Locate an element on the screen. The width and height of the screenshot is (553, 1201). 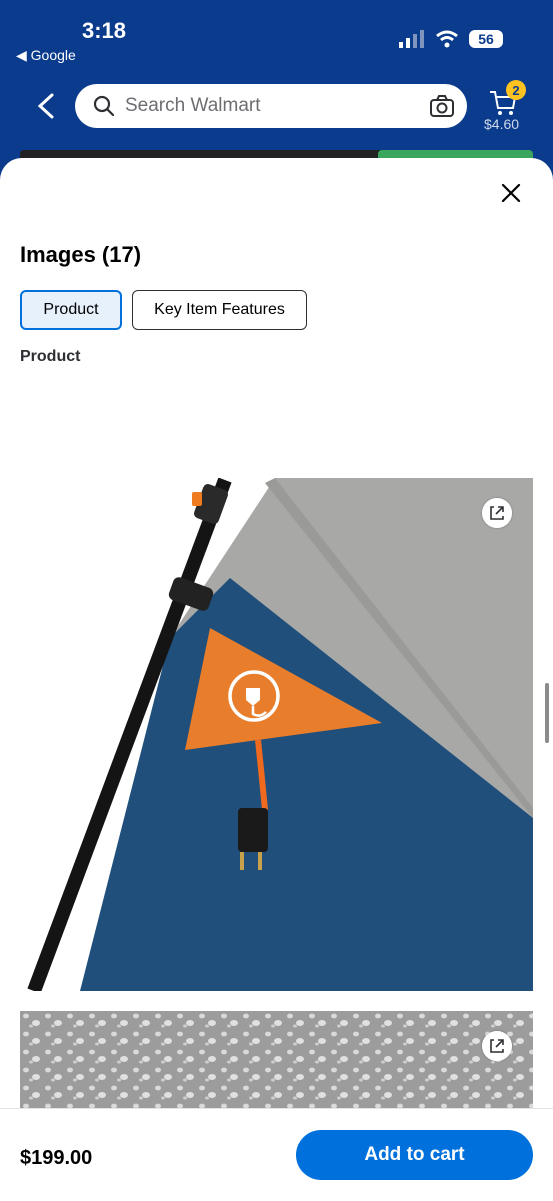
search-icon is located at coordinates (104, 106).